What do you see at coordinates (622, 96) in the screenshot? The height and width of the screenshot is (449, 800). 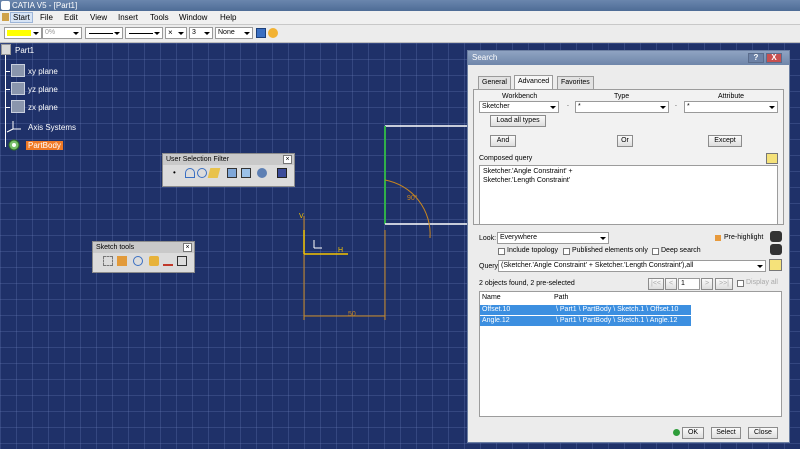 I see `type-column-label: Type` at bounding box center [622, 96].